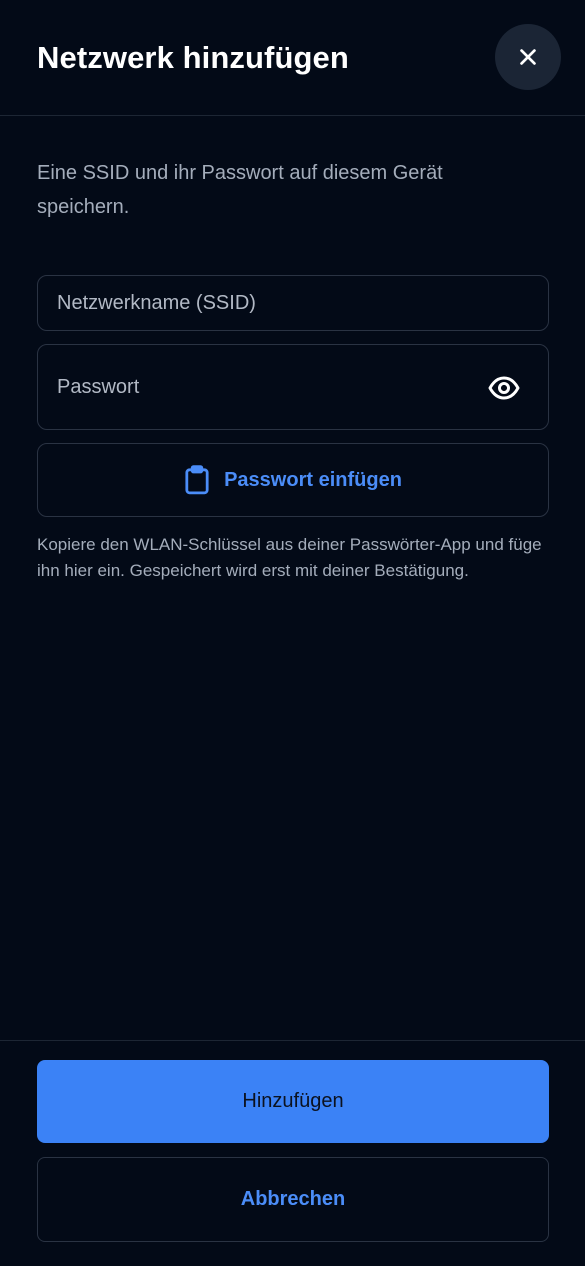 This screenshot has height=1266, width=585. I want to click on close-button, so click(528, 57).